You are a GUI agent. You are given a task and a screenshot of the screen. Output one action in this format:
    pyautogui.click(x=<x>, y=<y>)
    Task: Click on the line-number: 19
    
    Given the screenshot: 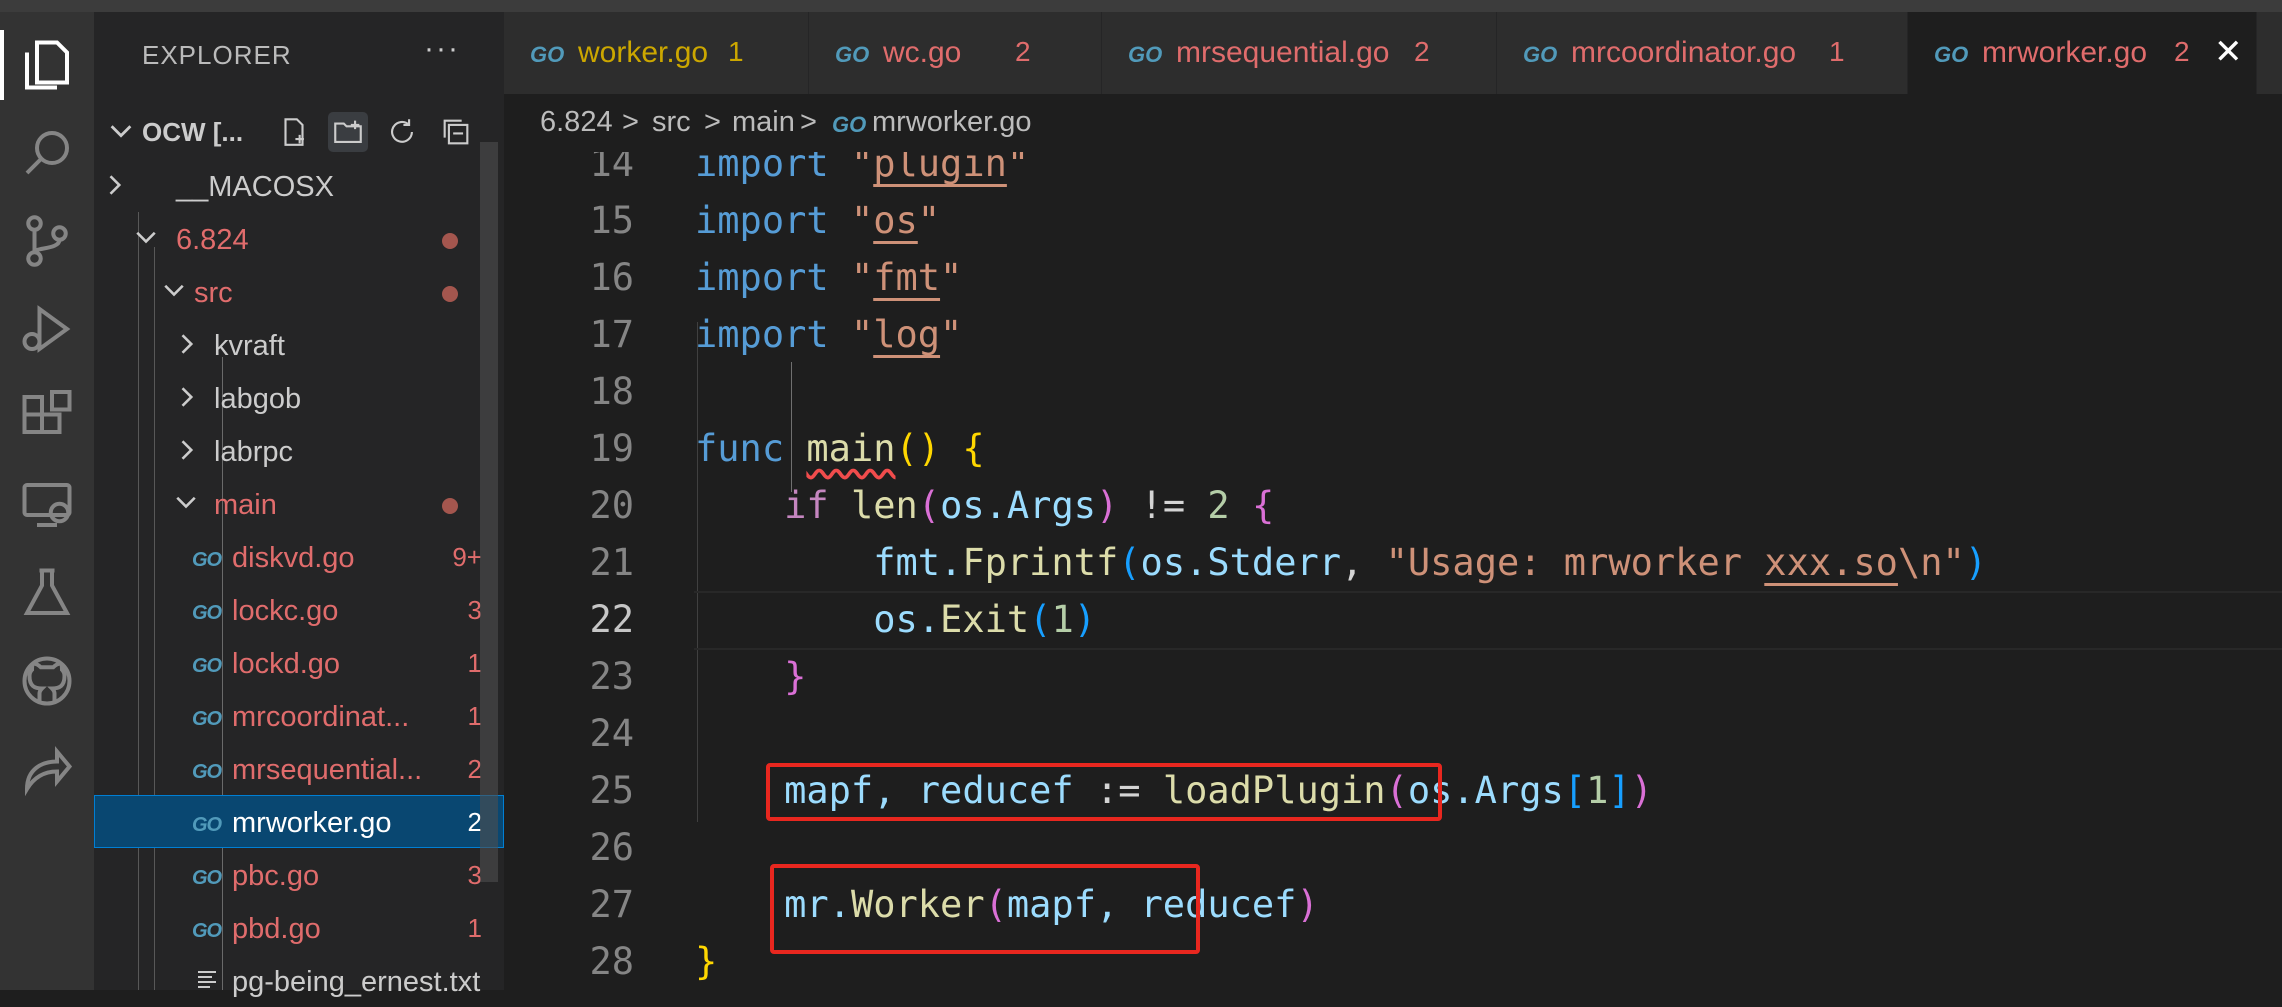 What is the action you would take?
    pyautogui.click(x=611, y=448)
    